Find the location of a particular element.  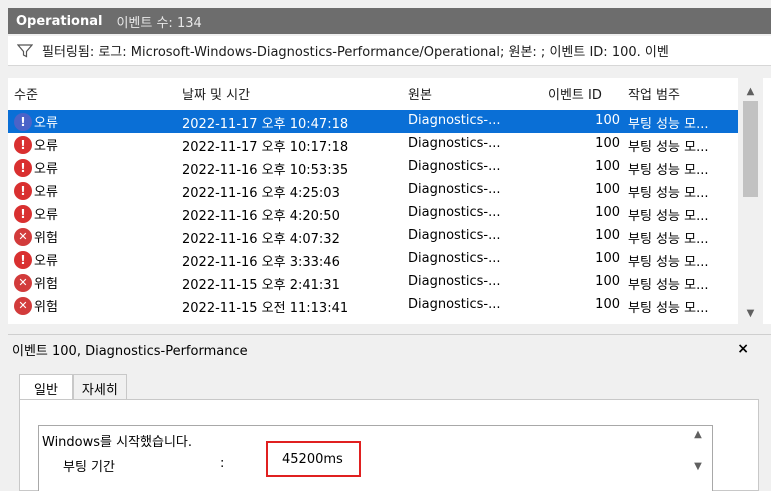

date-cell: 2022-11-16 오후 10:53:35 is located at coordinates (265, 170).